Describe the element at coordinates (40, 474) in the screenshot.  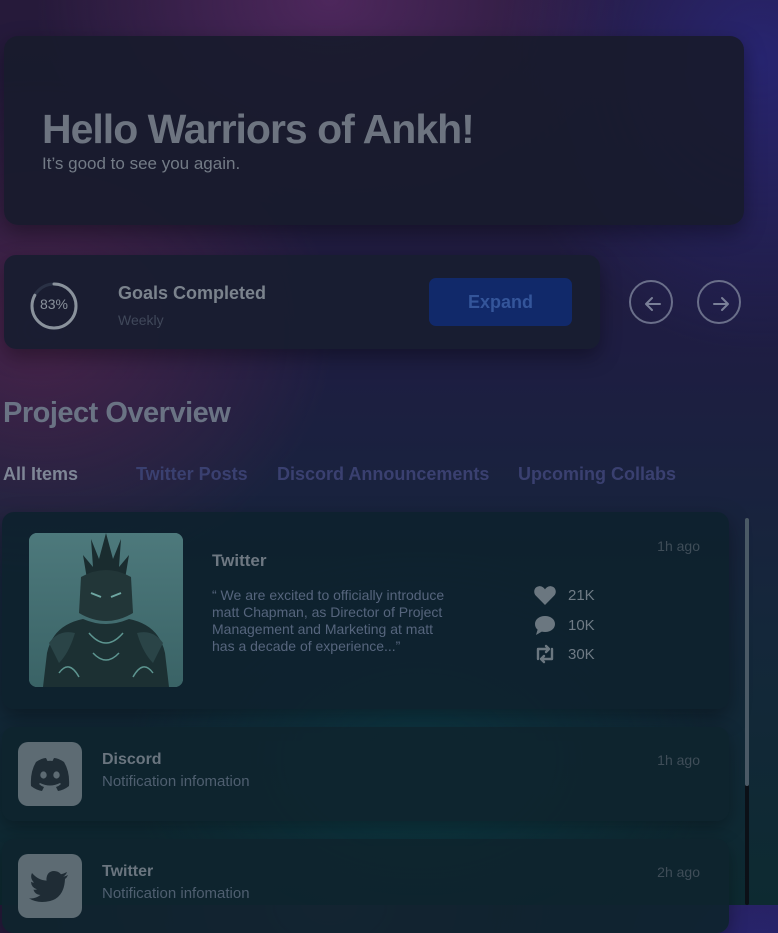
I see `tab-all-items: All Items` at that location.